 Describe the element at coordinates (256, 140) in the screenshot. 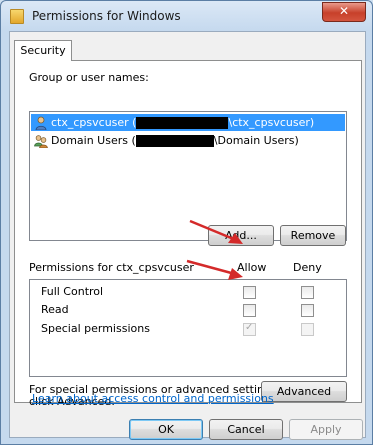

I see `user-name-suffix: \Domain Users)` at that location.